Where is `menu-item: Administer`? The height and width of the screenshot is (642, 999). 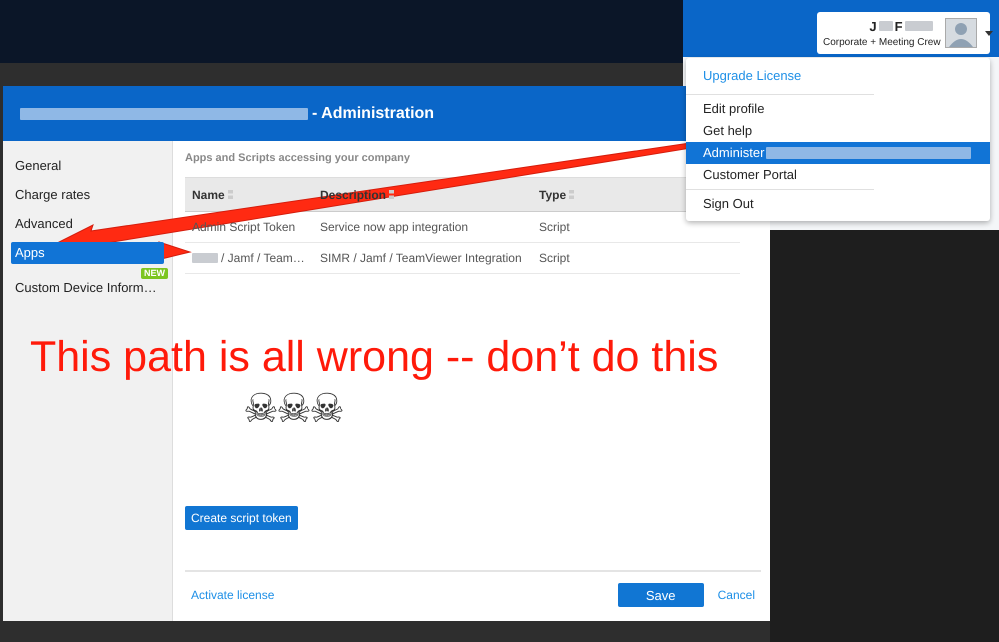 menu-item: Administer is located at coordinates (838, 153).